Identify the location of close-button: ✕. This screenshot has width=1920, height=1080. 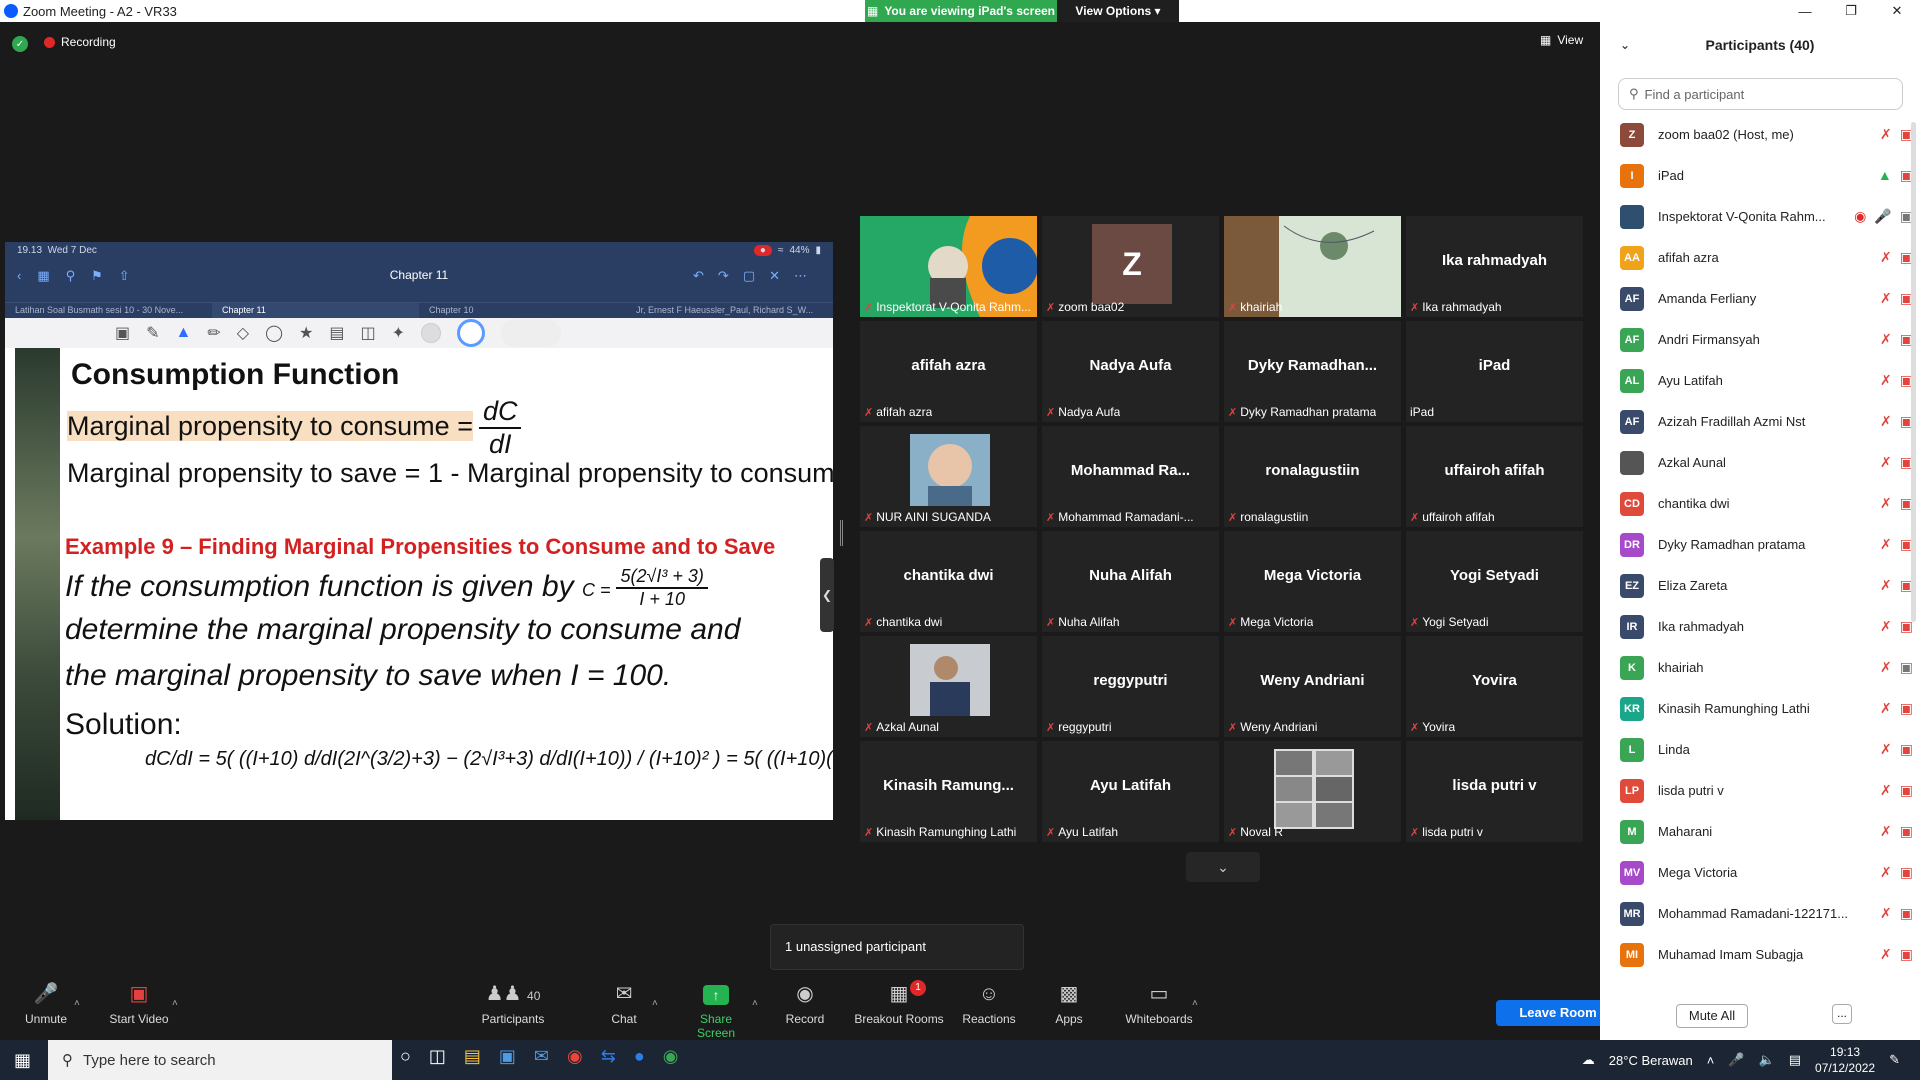
(1897, 11).